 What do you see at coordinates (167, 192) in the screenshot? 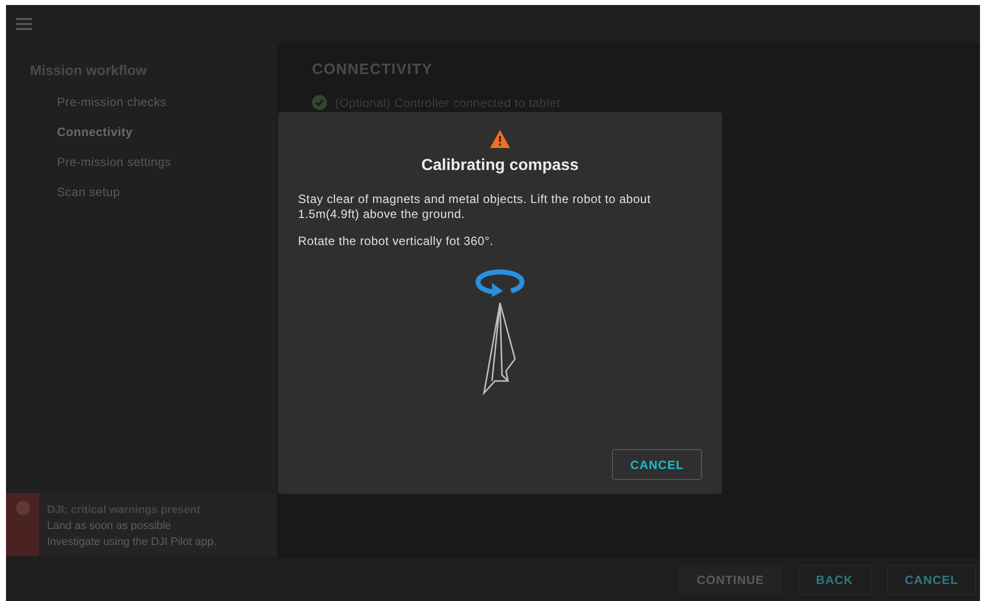
I see `sidebar-item: Scan setup` at bounding box center [167, 192].